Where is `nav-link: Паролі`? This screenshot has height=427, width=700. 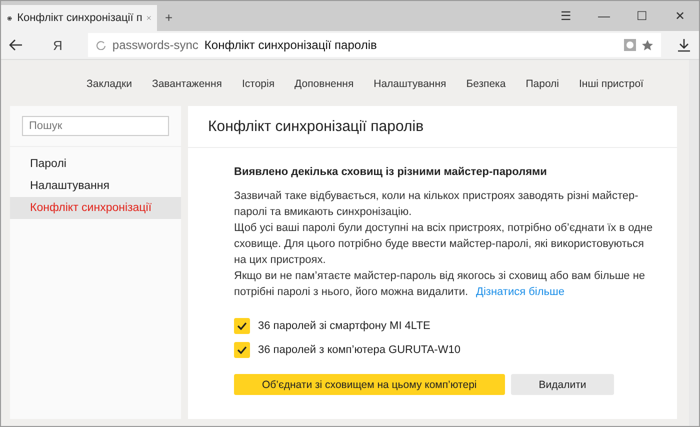
nav-link: Паролі is located at coordinates (543, 84).